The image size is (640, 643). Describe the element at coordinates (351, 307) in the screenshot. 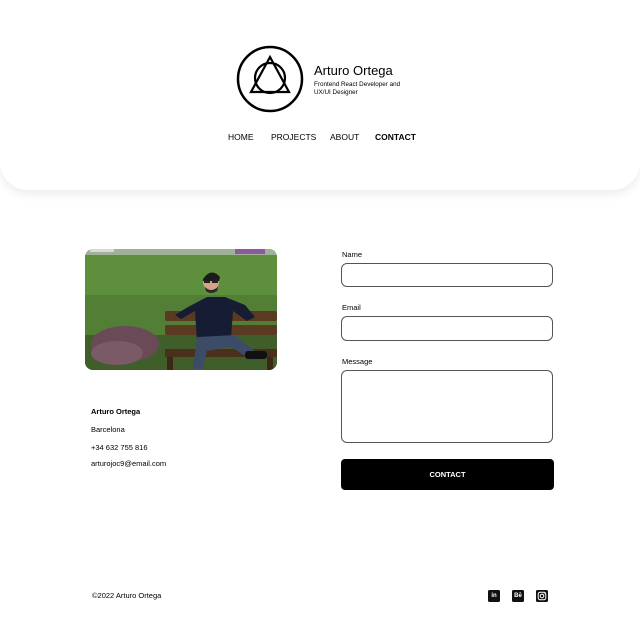

I see `email-label: Email` at that location.